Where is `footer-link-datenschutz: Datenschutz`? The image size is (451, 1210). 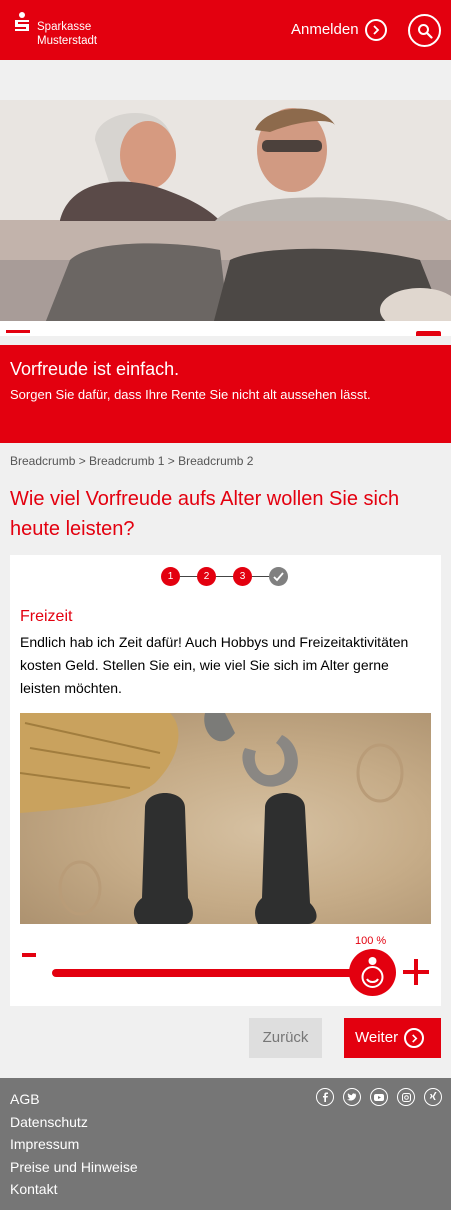
footer-link-datenschutz: Datenschutz is located at coordinates (74, 1122).